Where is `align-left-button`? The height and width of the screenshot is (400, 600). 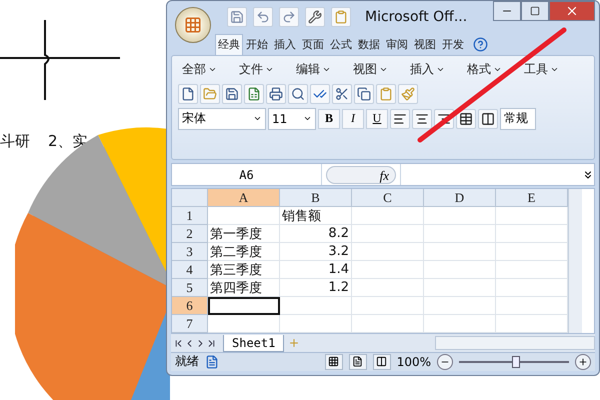 align-left-button is located at coordinates (400, 118).